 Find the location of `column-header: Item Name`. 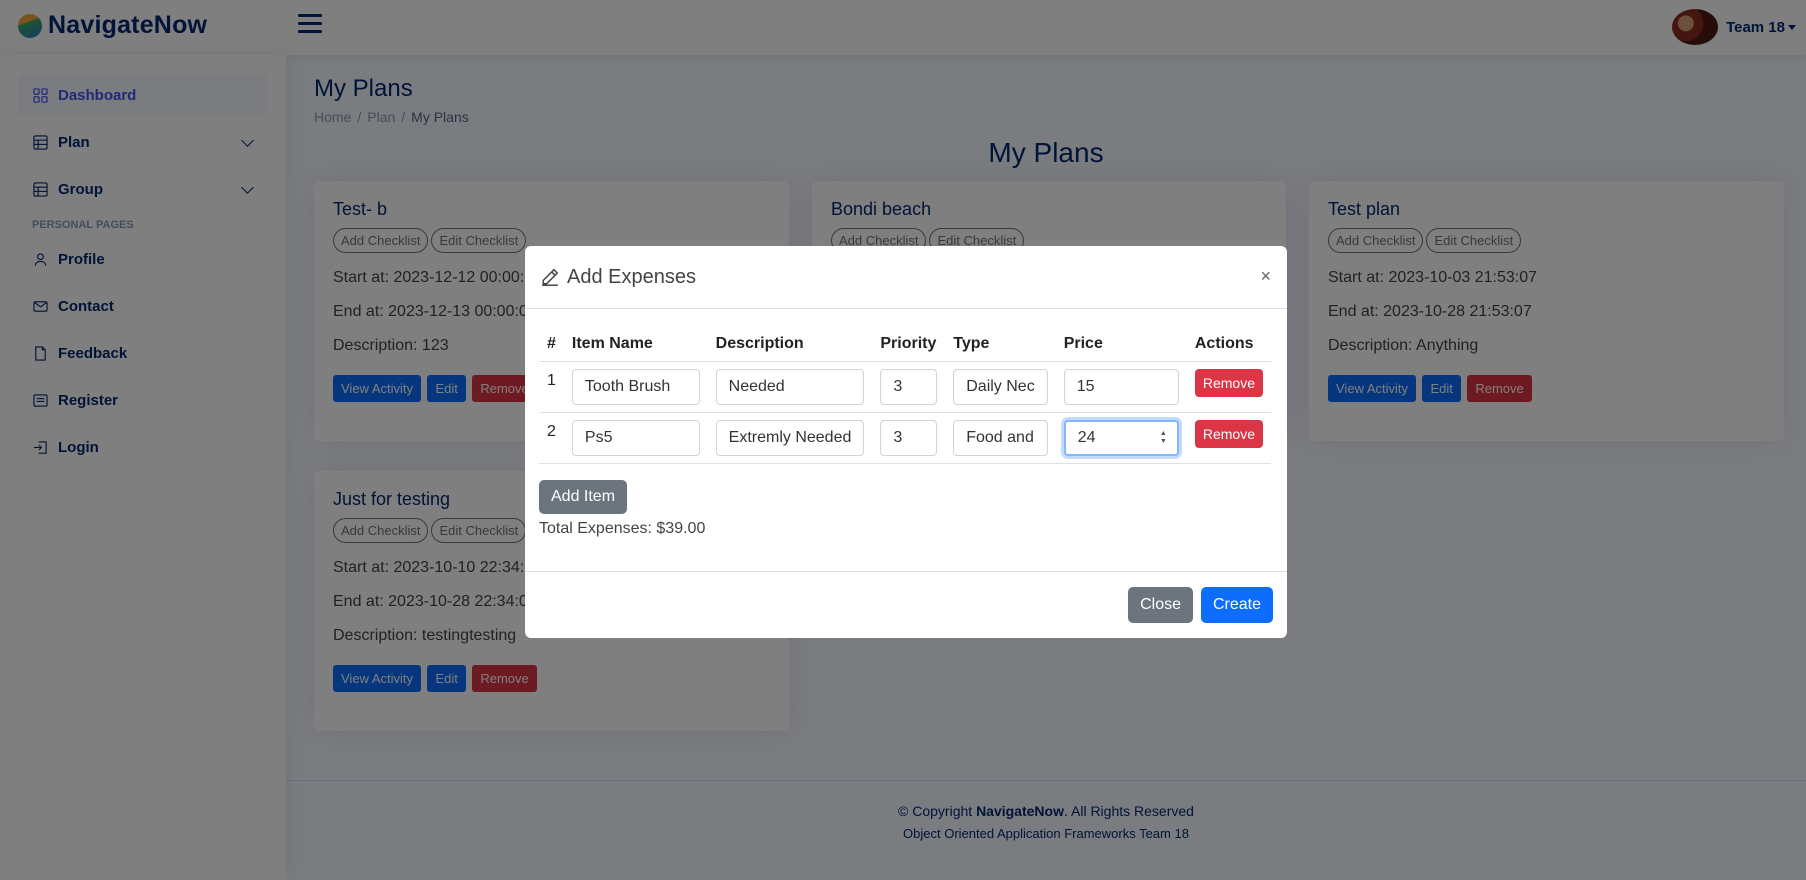

column-header: Item Name is located at coordinates (635, 343).